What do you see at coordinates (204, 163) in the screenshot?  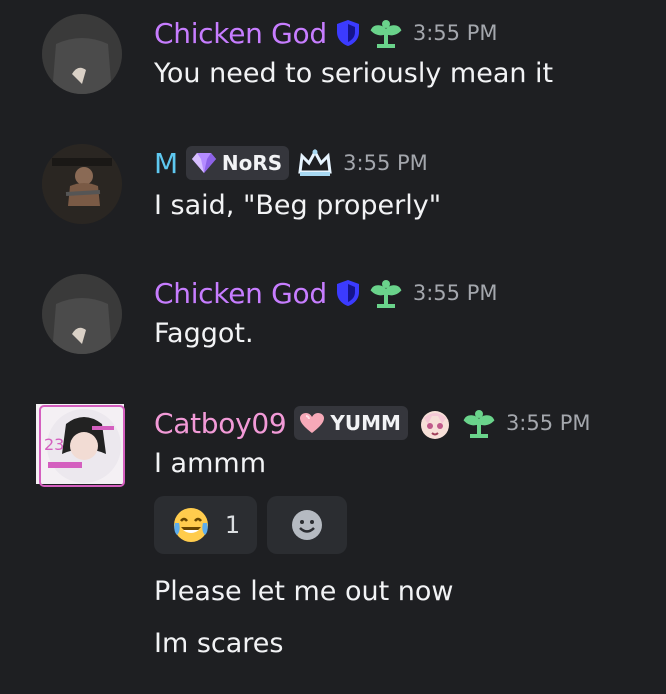 I see `gem-icon` at bounding box center [204, 163].